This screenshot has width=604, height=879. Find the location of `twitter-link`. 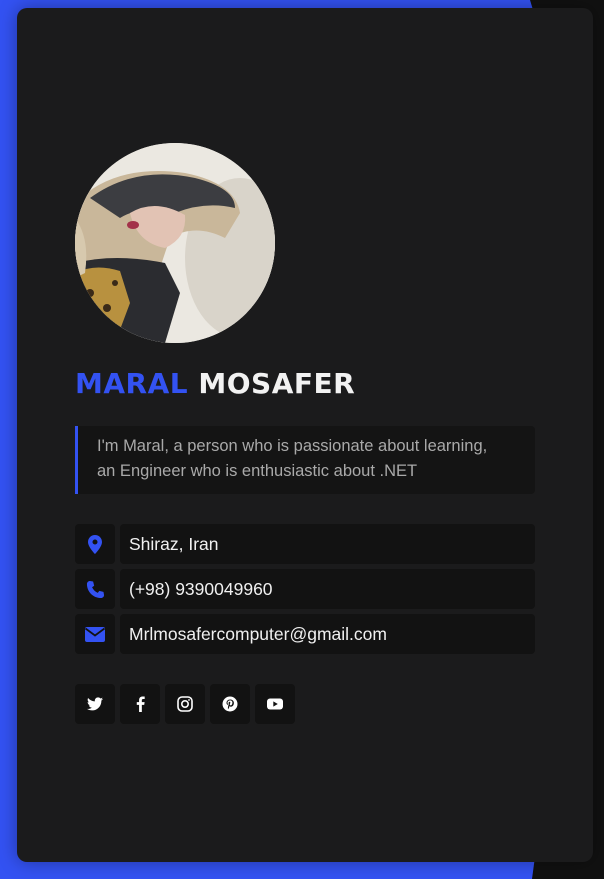

twitter-link is located at coordinates (95, 704).